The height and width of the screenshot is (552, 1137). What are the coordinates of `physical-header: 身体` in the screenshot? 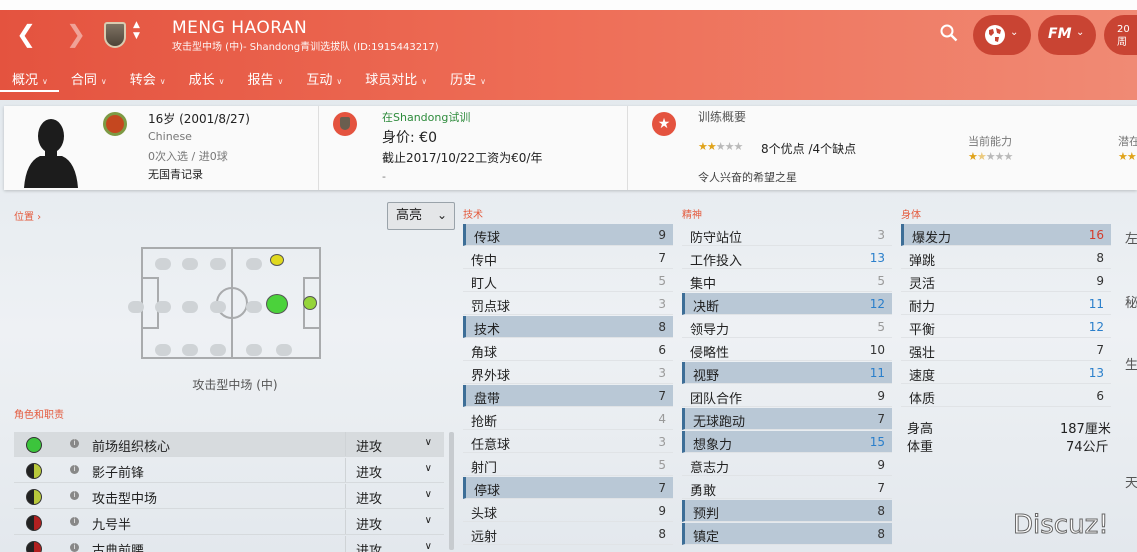 It's located at (911, 215).